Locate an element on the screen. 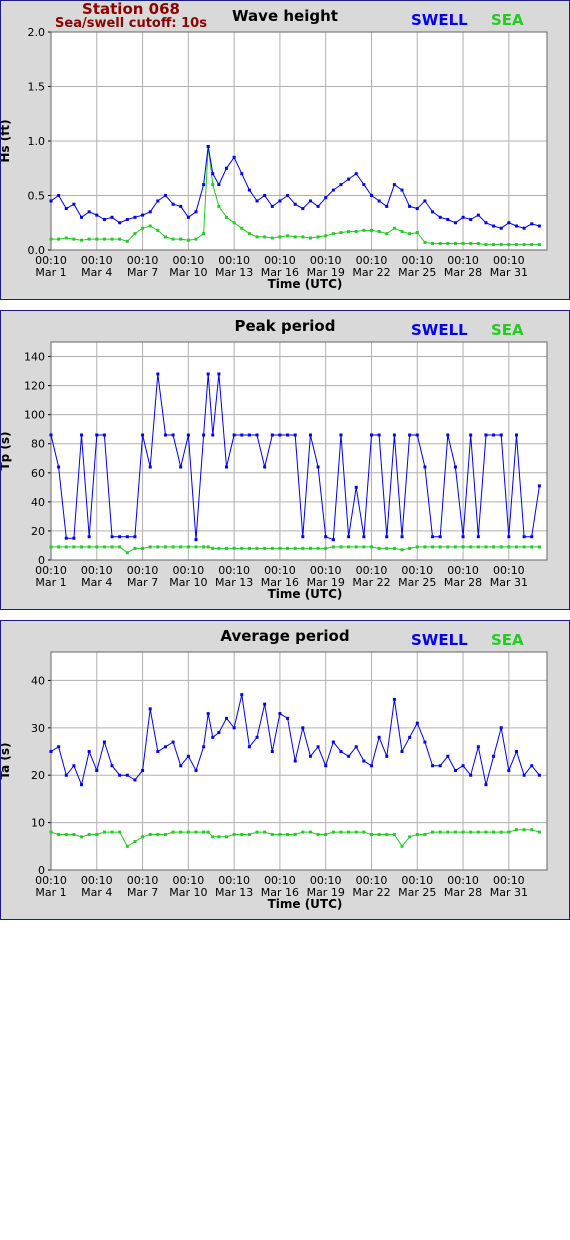 The height and width of the screenshot is (1240, 570). y-tick-label: 140 is located at coordinates (34, 357).